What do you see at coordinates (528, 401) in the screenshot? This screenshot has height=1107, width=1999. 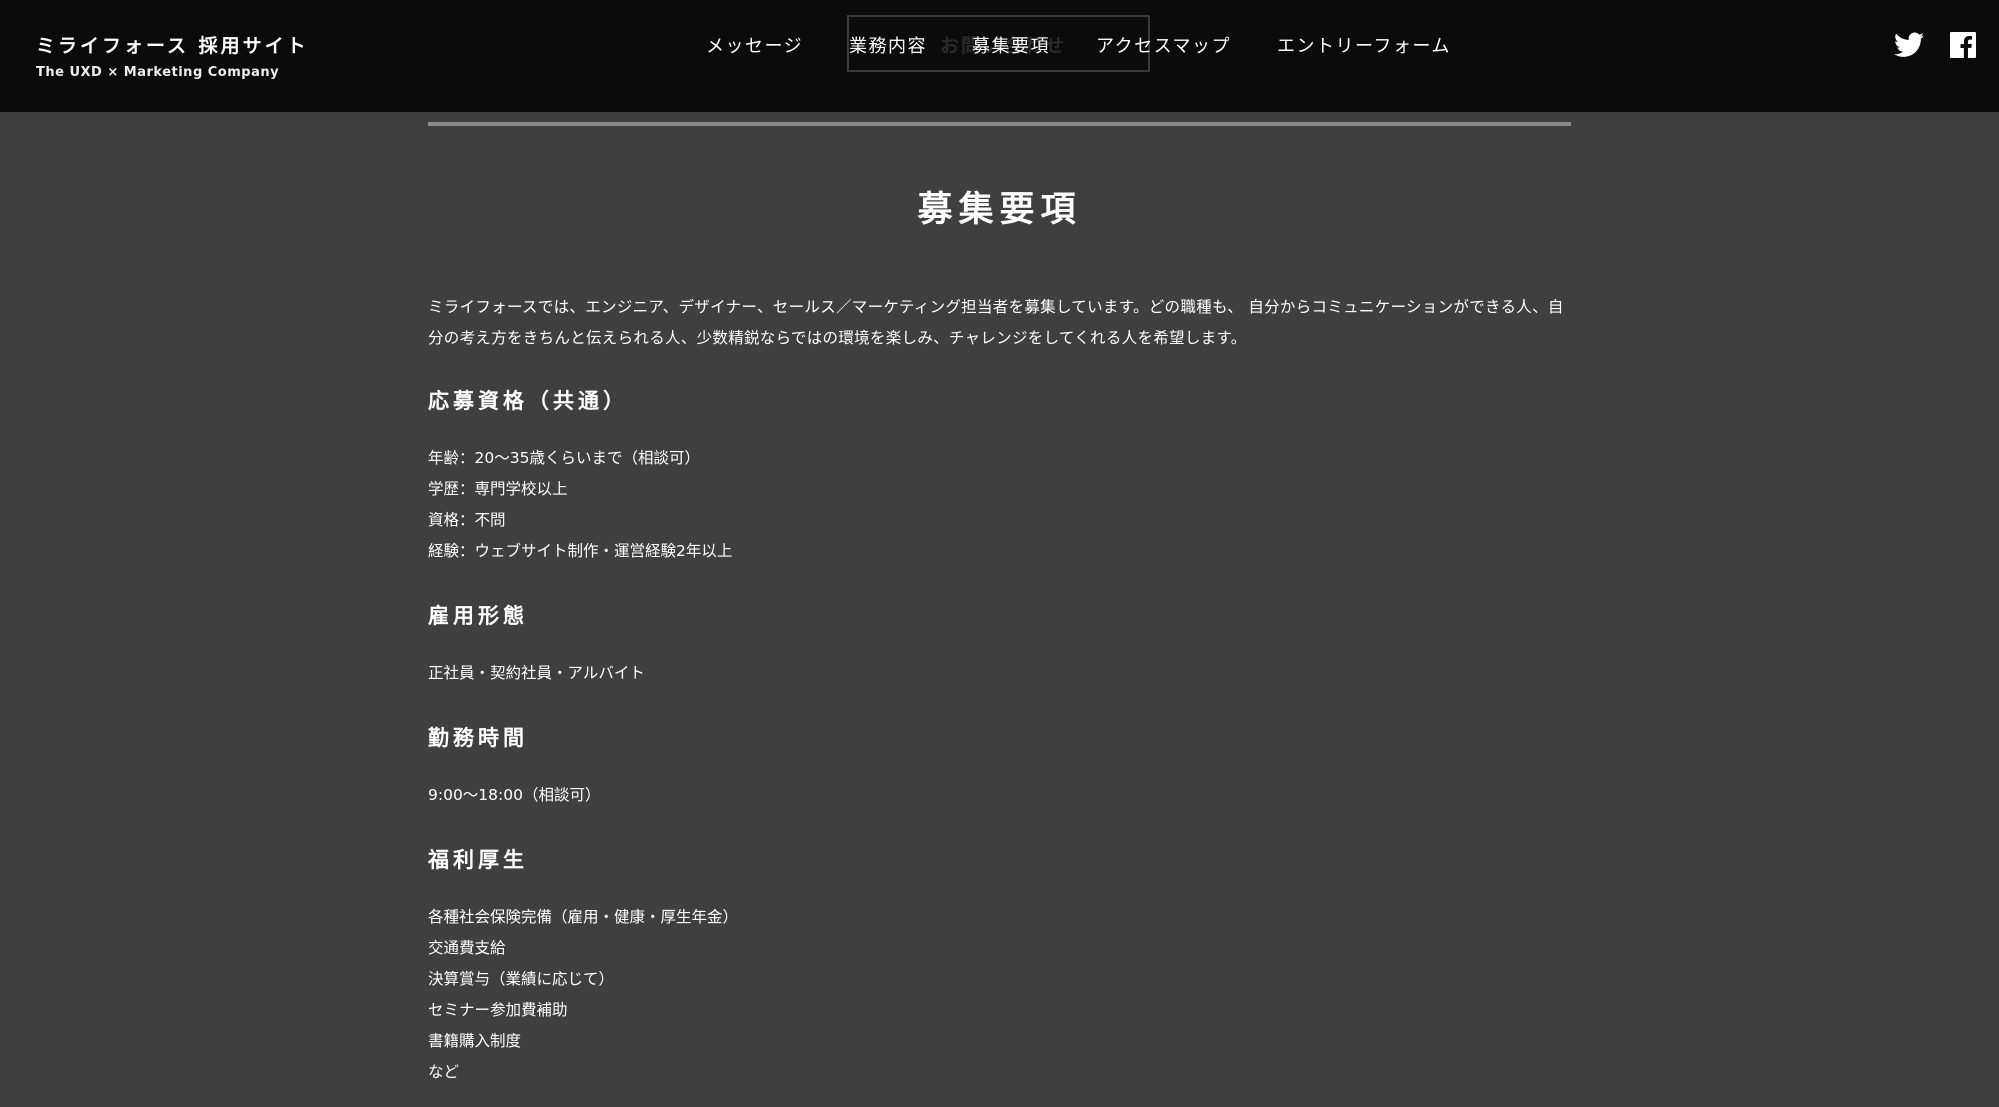 I see `section-heading-qualifications: 応募資格（共通）` at bounding box center [528, 401].